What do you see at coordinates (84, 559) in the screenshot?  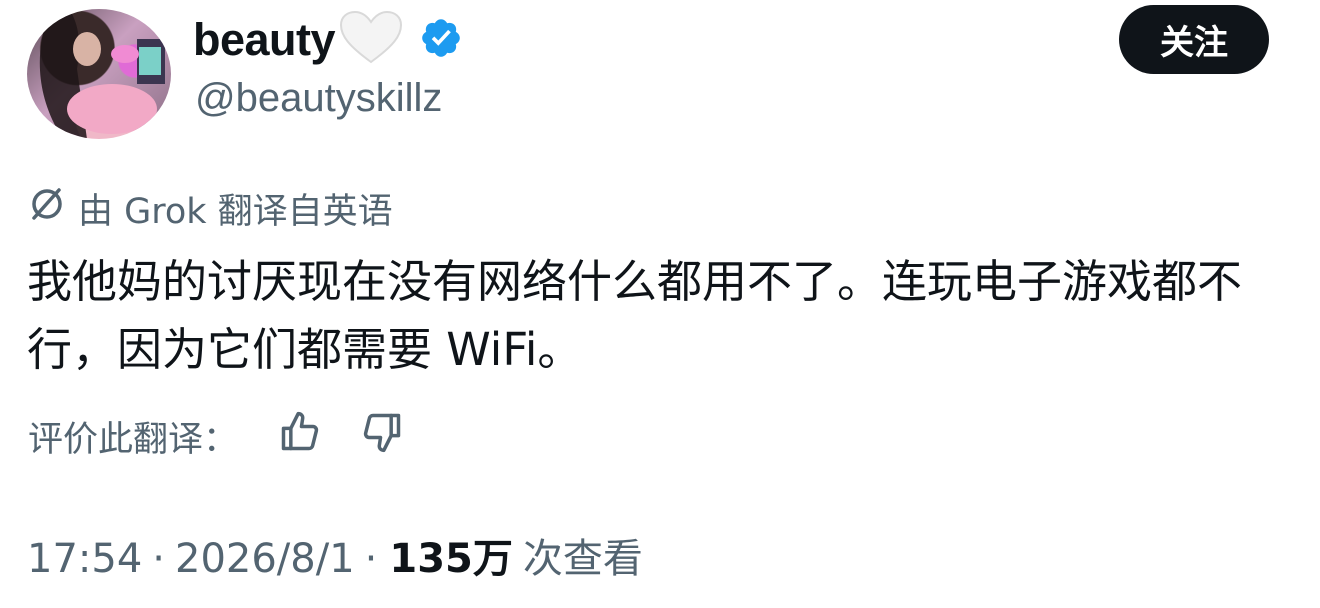 I see `tweet-time: 17:54` at bounding box center [84, 559].